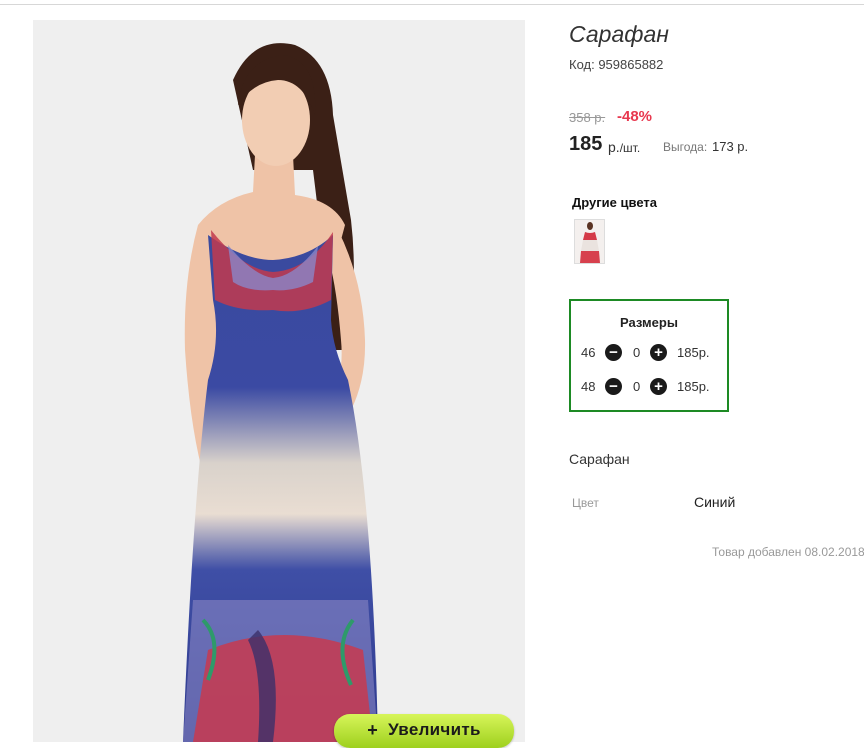 This screenshot has height=748, width=864. I want to click on old-price: 358 р., so click(587, 117).